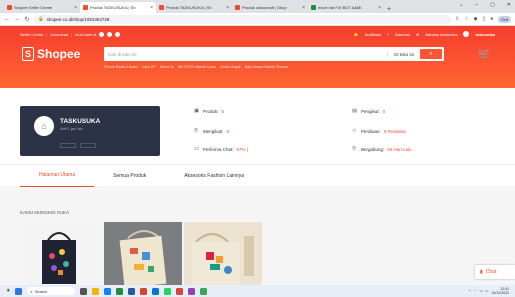  Describe the element at coordinates (466, 34) in the screenshot. I see `avatar` at that location.